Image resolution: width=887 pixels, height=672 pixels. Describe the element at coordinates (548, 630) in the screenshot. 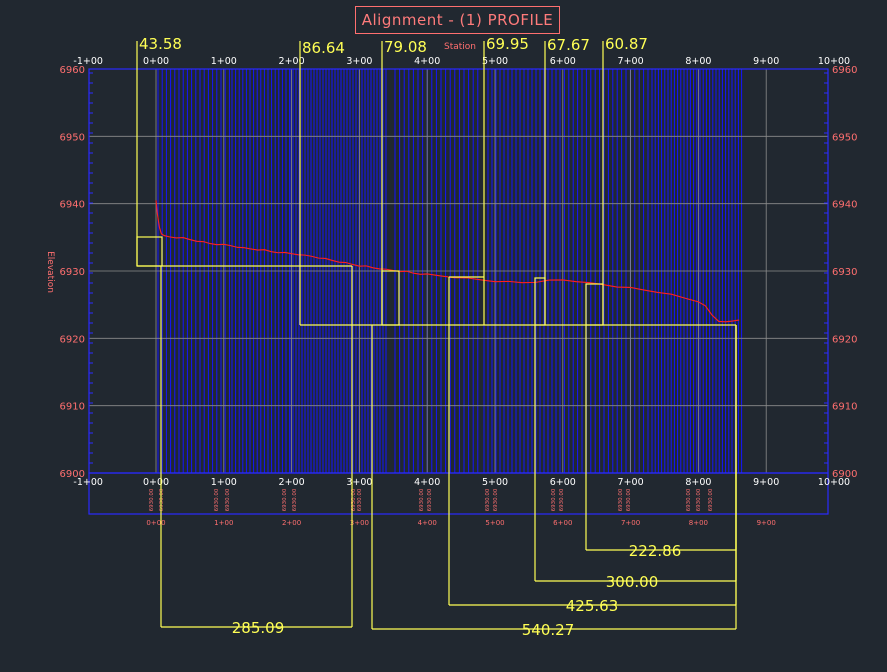

I see `dimension-label-bottom: 540.27` at that location.